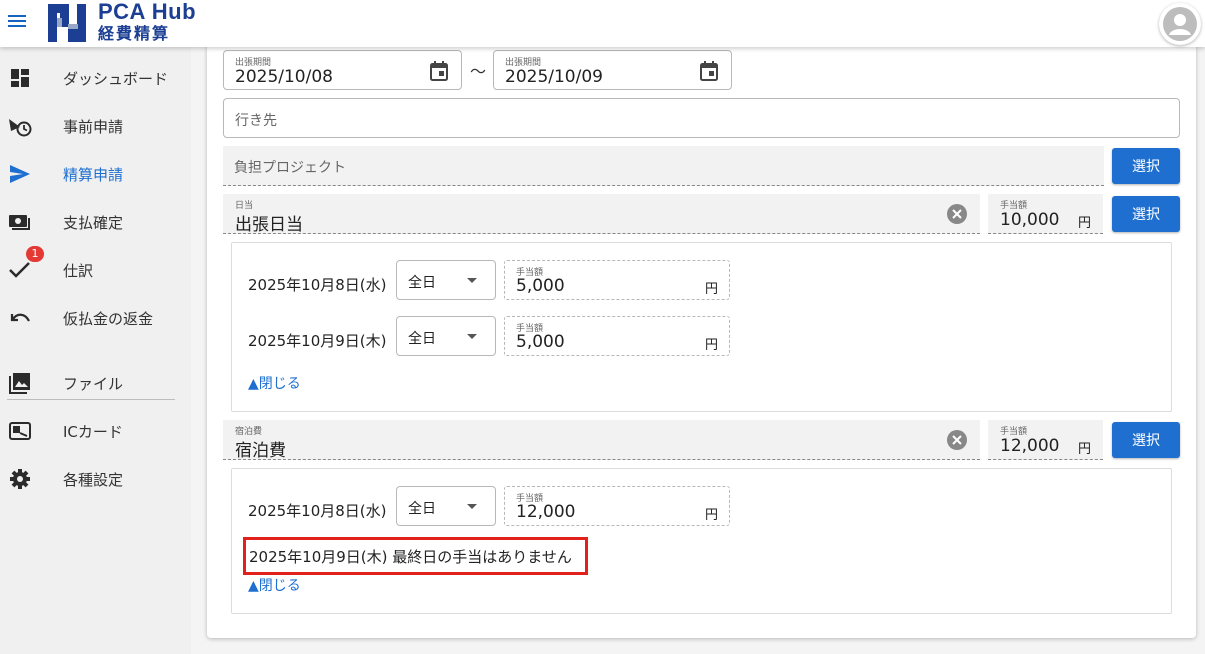 This screenshot has width=1205, height=654. What do you see at coordinates (1146, 440) in the screenshot?
I see `lodging-select-button: 選択` at bounding box center [1146, 440].